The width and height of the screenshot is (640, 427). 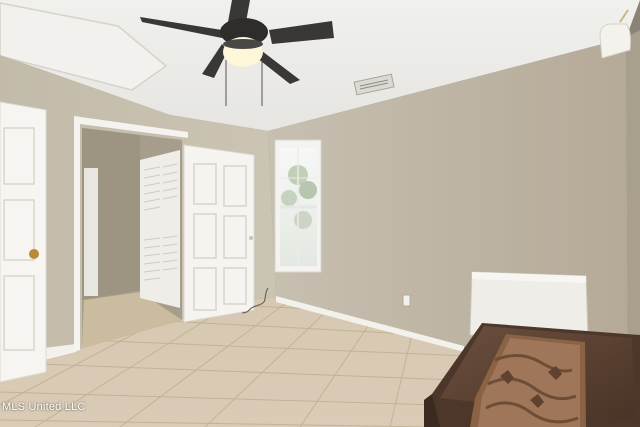 I want to click on entry-door, so click(x=23, y=242).